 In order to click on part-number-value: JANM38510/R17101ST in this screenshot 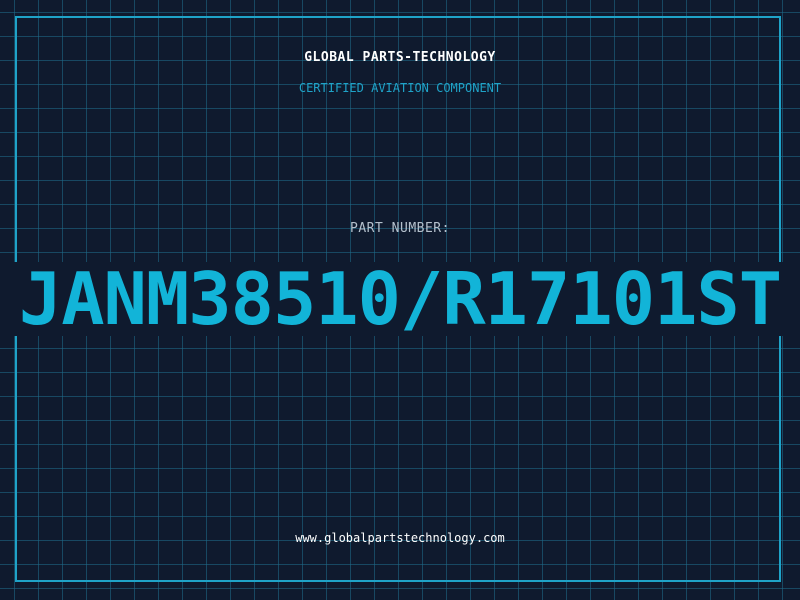, I will do `click(400, 299)`.